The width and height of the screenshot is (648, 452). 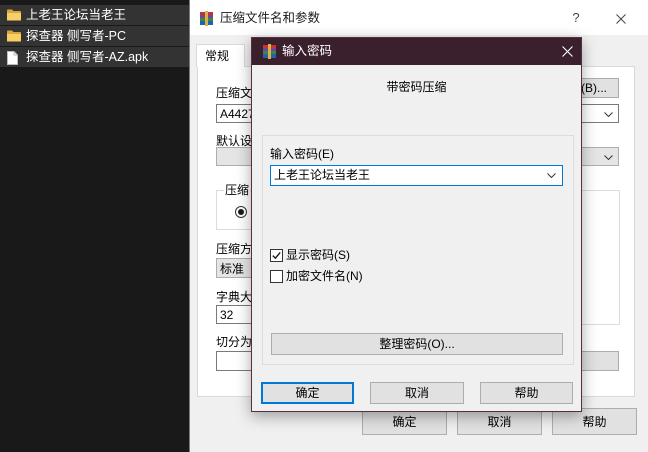 What do you see at coordinates (14, 58) in the screenshot?
I see `file-icon` at bounding box center [14, 58].